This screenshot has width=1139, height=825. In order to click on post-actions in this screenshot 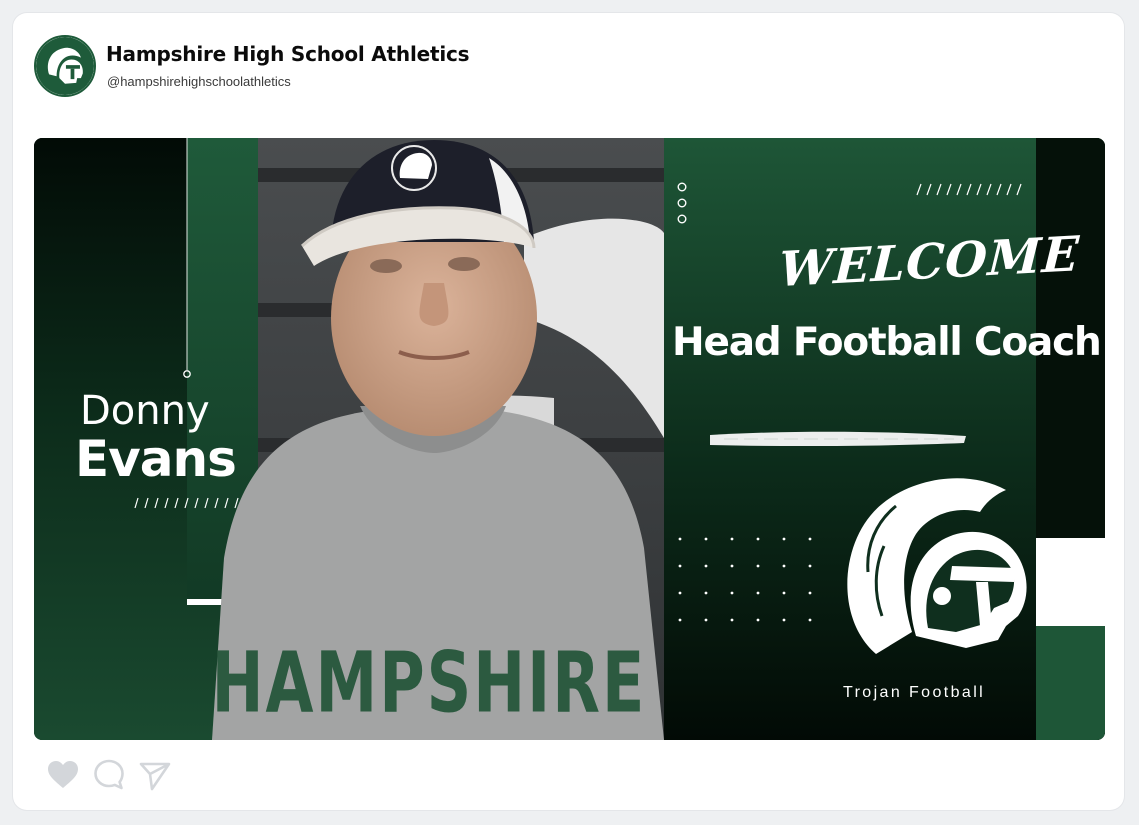, I will do `click(109, 775)`.